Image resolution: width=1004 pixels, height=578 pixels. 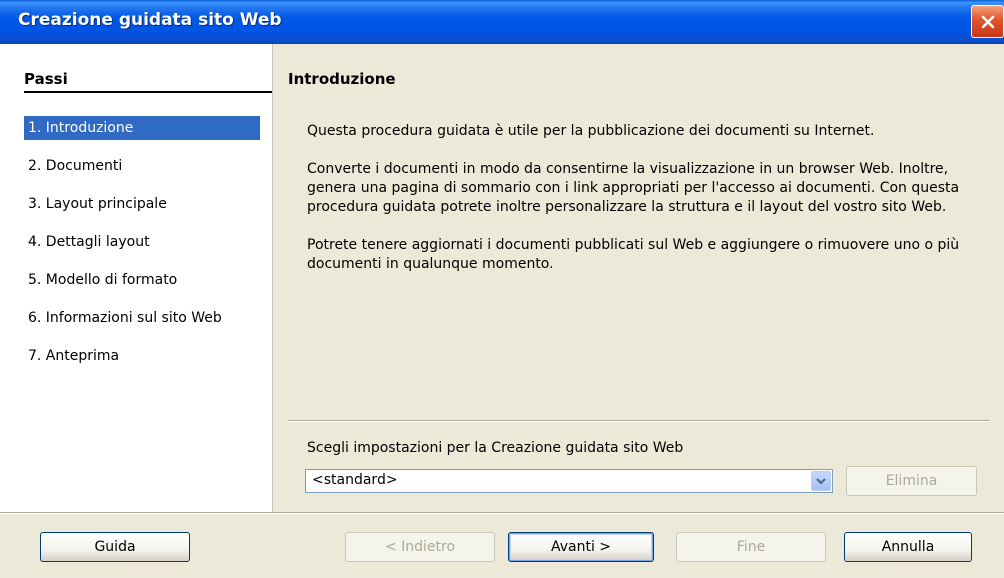 I want to click on finish-button: Fine, so click(x=751, y=547).